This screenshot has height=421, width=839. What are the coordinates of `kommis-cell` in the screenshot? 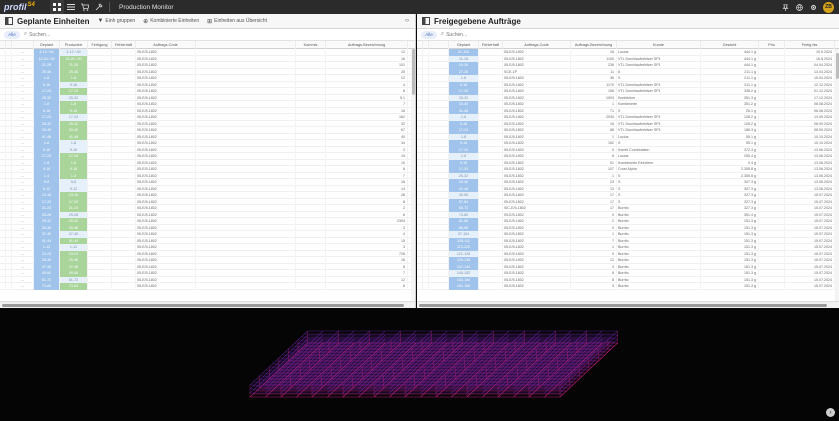 It's located at (311, 286).